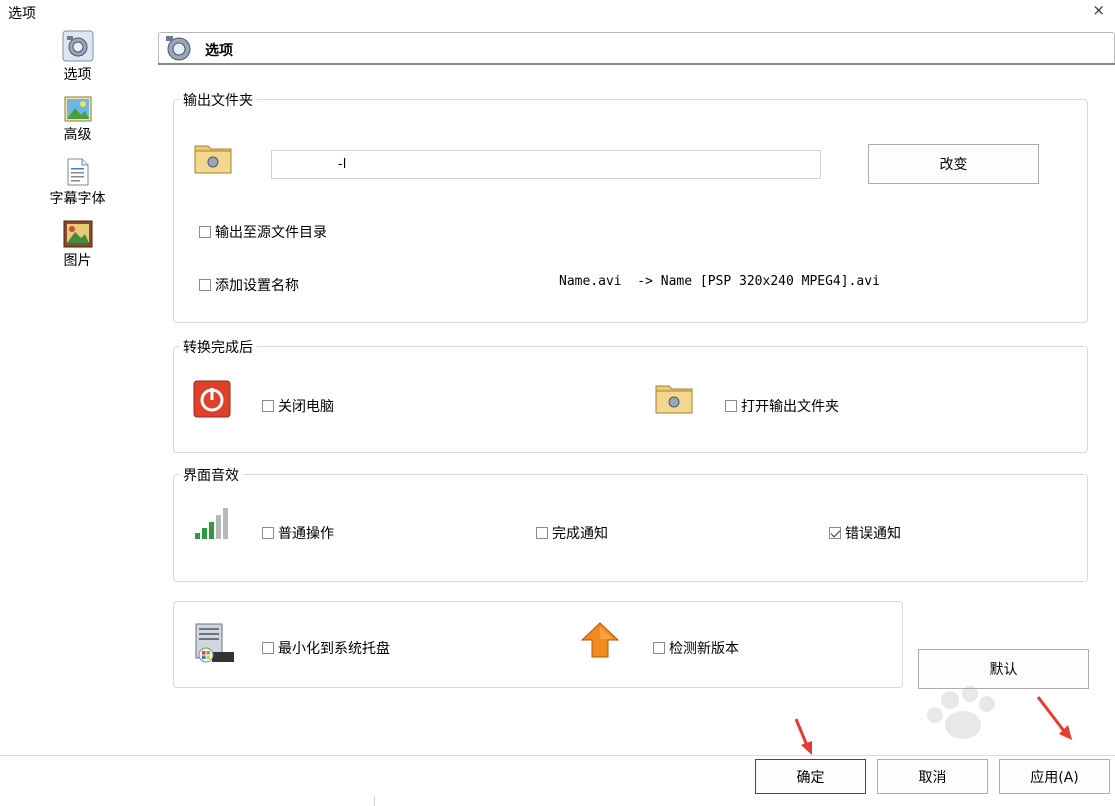 The height and width of the screenshot is (806, 1115). What do you see at coordinates (77, 389) in the screenshot?
I see `sidebar: 选项 高级 字幕字体 图片` at bounding box center [77, 389].